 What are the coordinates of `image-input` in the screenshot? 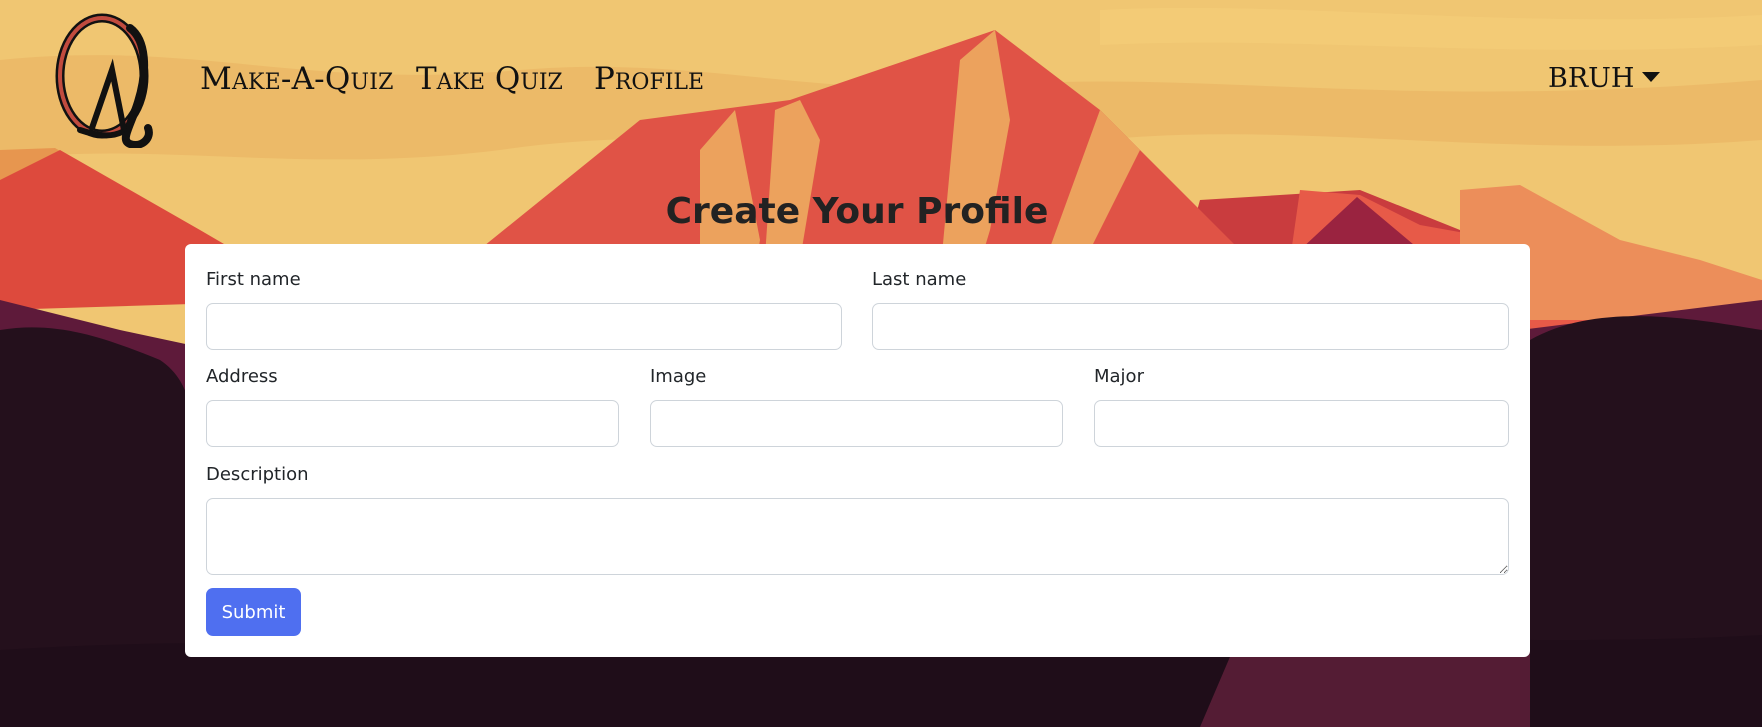 It's located at (856, 423).